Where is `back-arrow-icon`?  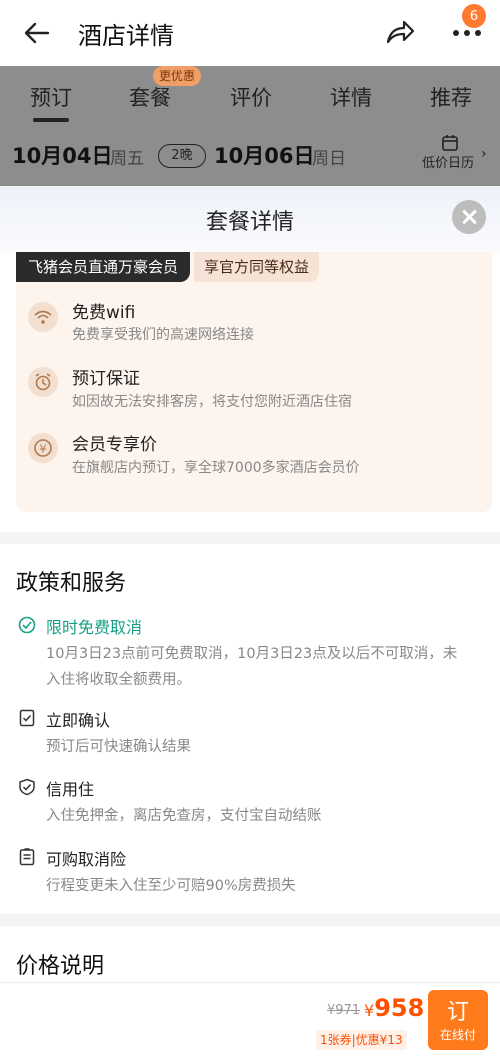 back-arrow-icon is located at coordinates (37, 33).